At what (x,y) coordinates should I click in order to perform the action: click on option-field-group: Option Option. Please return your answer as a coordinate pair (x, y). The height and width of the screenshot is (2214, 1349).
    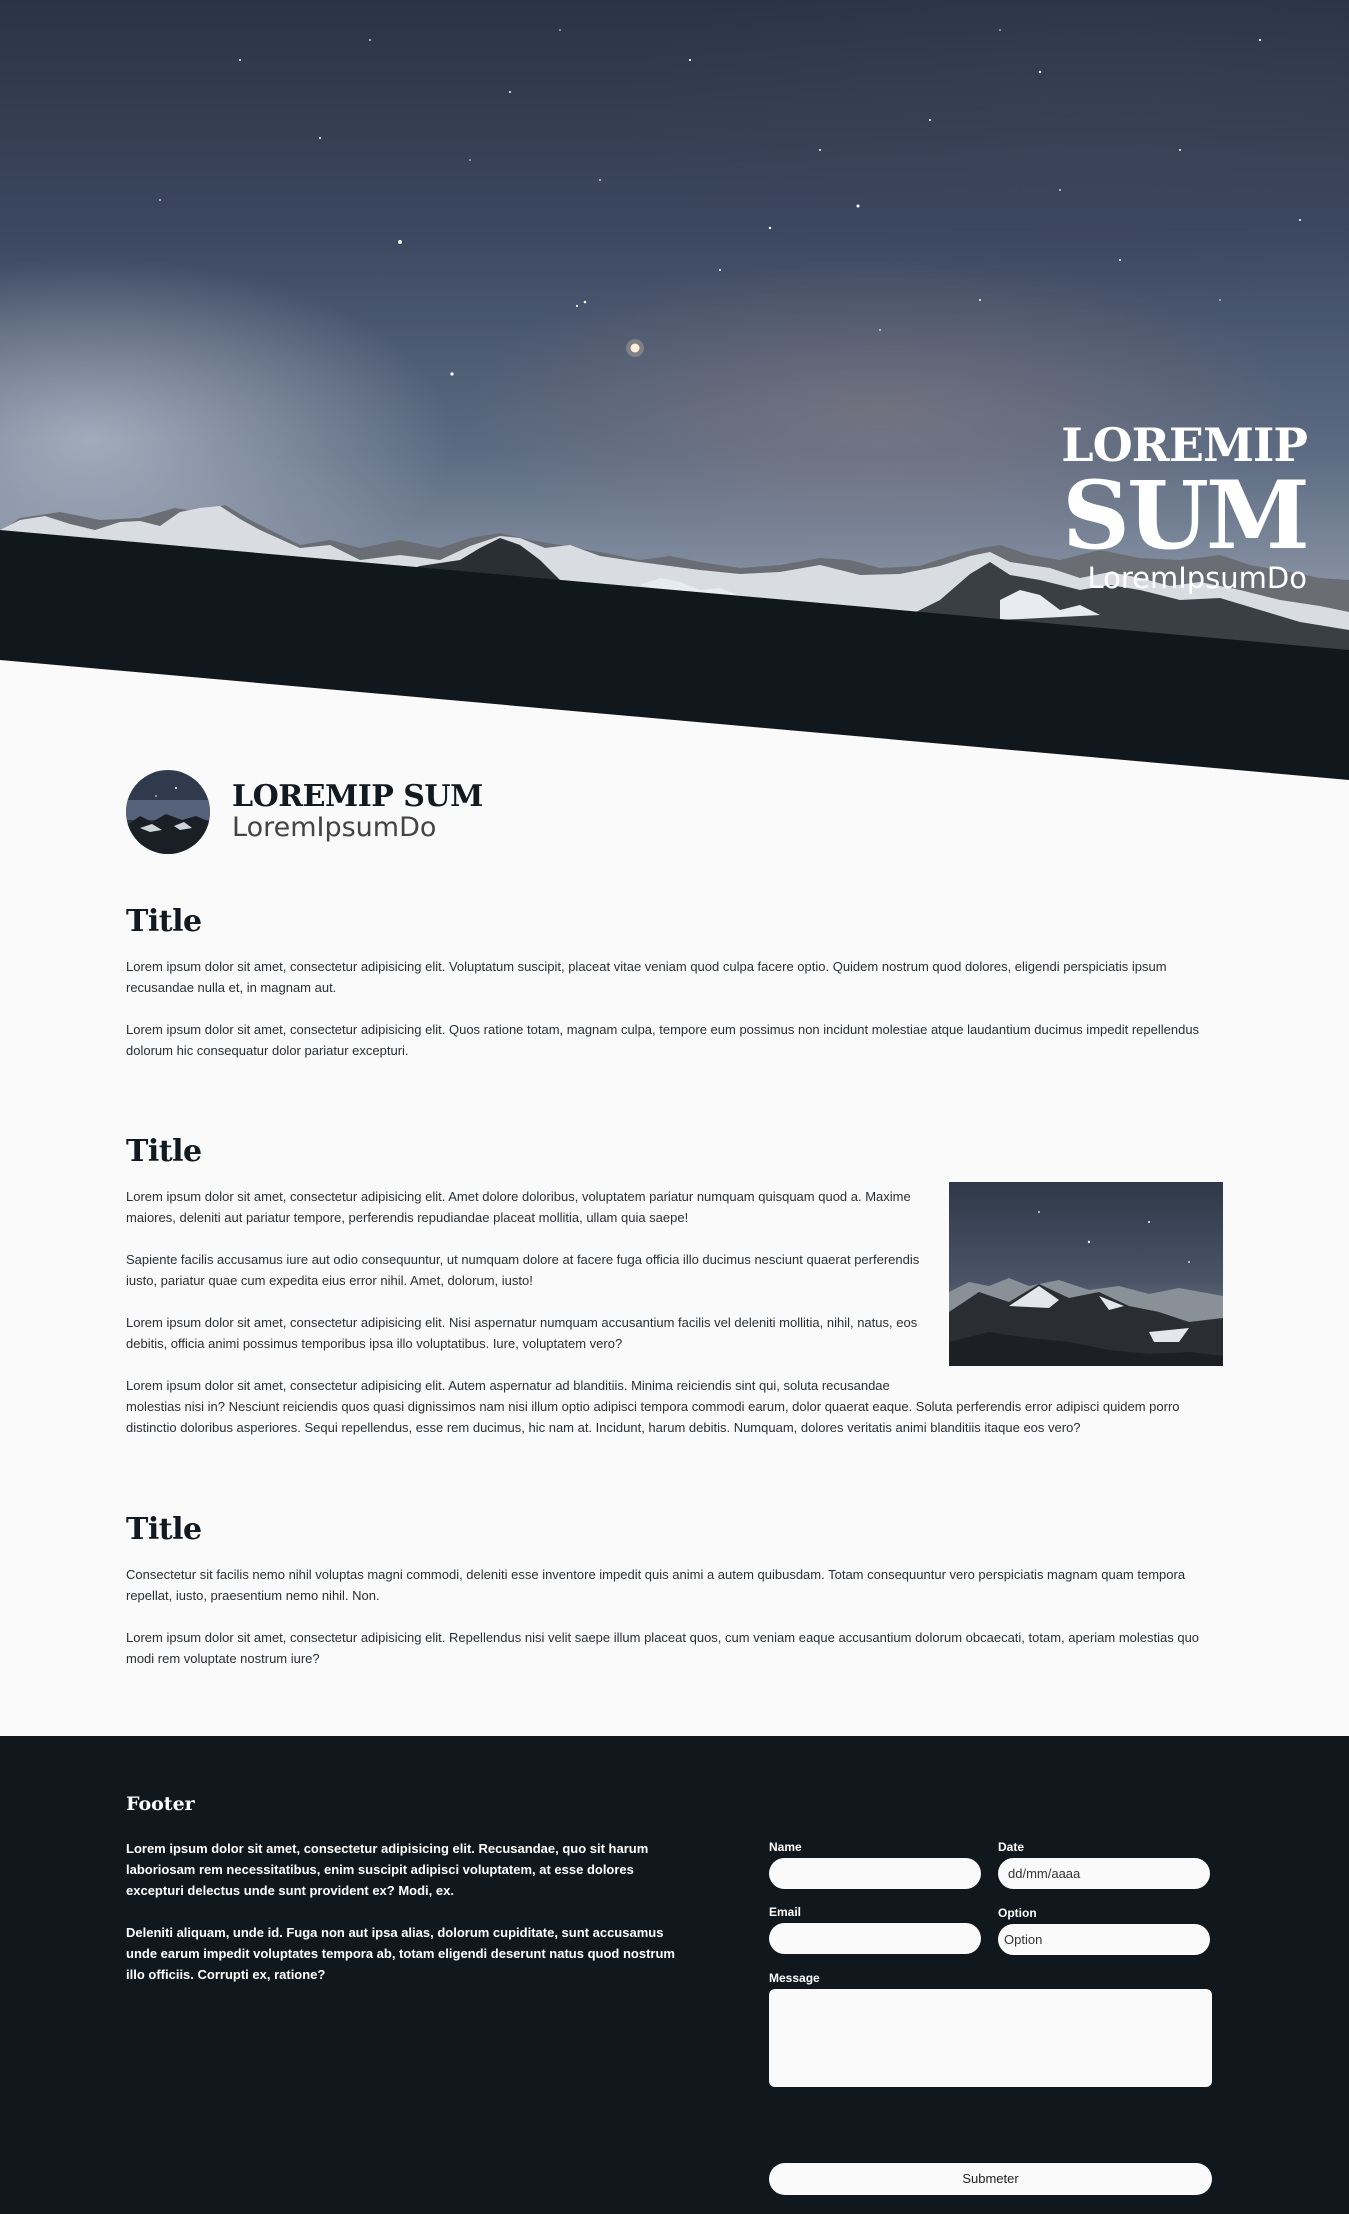
    Looking at the image, I should click on (1104, 1930).